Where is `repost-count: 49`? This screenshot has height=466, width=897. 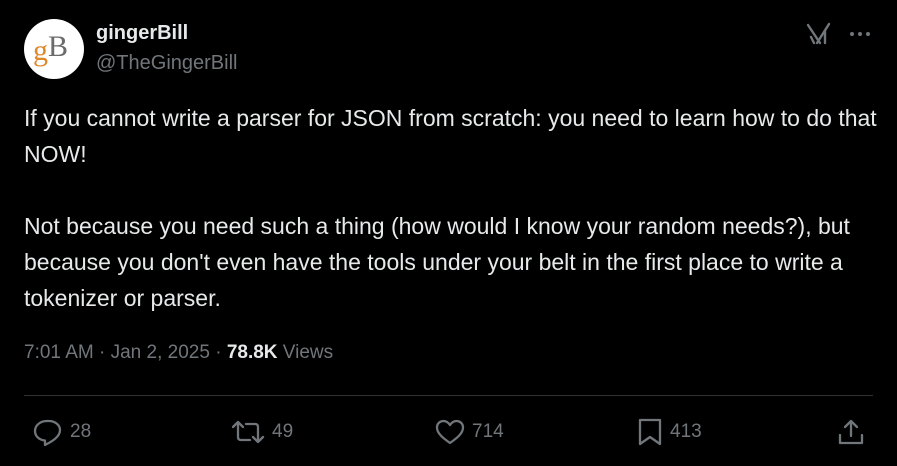
repost-count: 49 is located at coordinates (283, 431).